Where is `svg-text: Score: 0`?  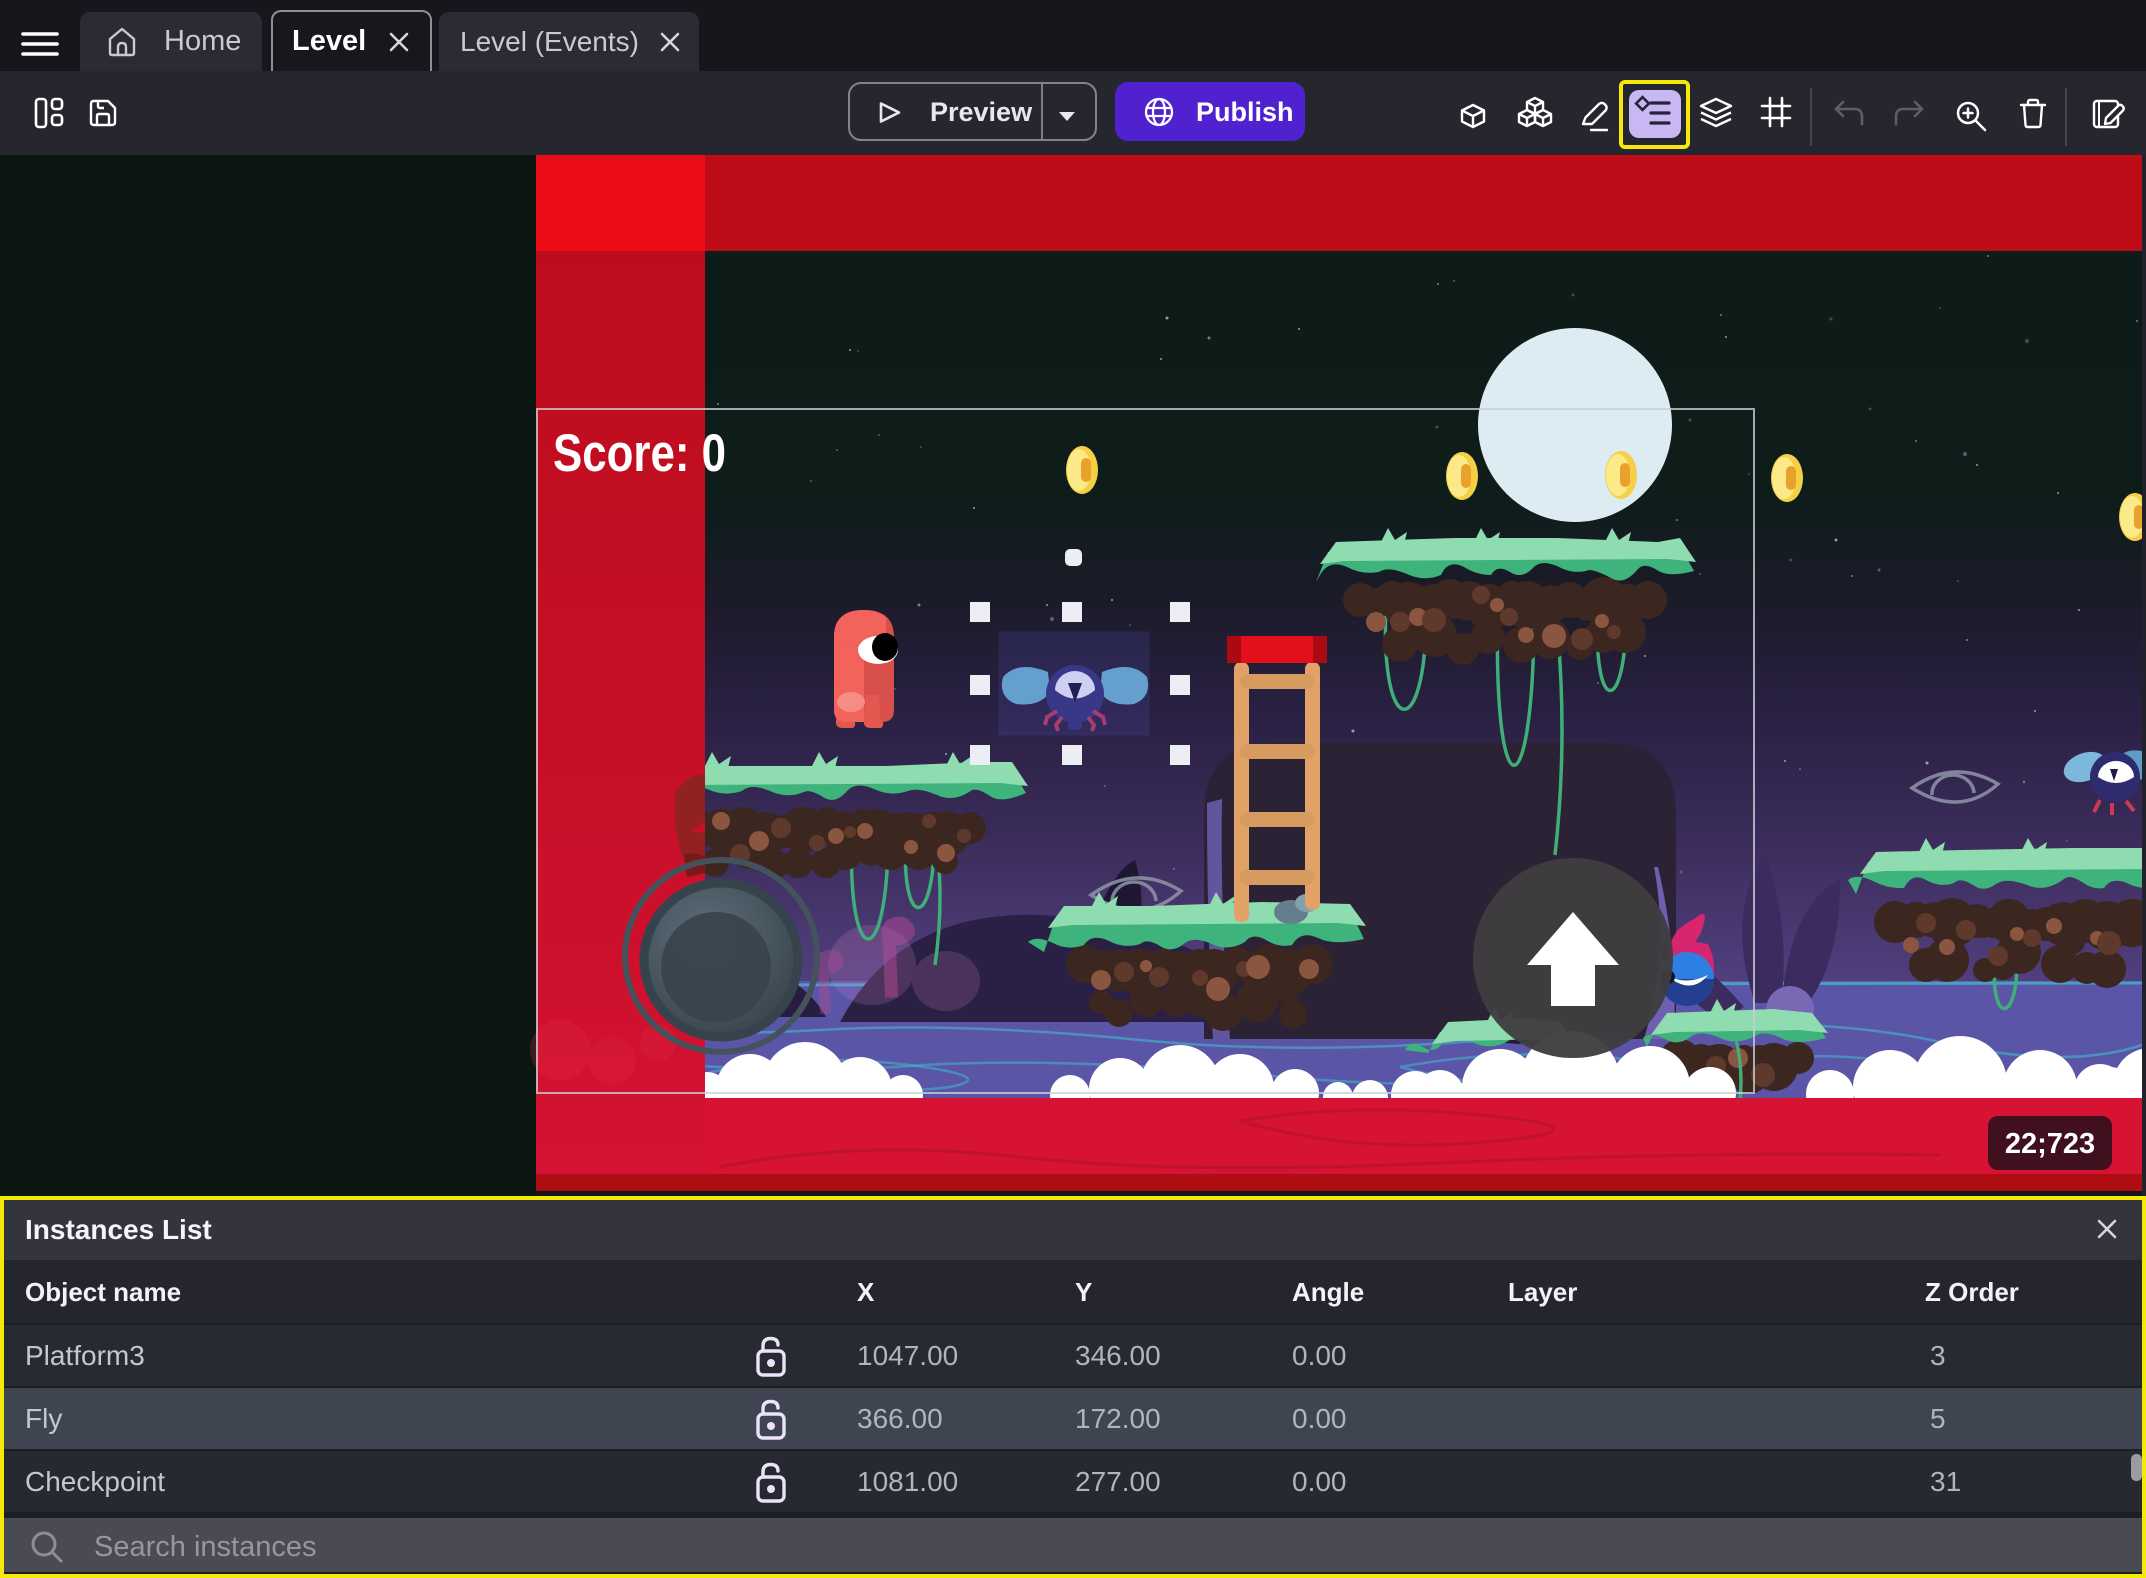 svg-text: Score: 0 is located at coordinates (639, 453).